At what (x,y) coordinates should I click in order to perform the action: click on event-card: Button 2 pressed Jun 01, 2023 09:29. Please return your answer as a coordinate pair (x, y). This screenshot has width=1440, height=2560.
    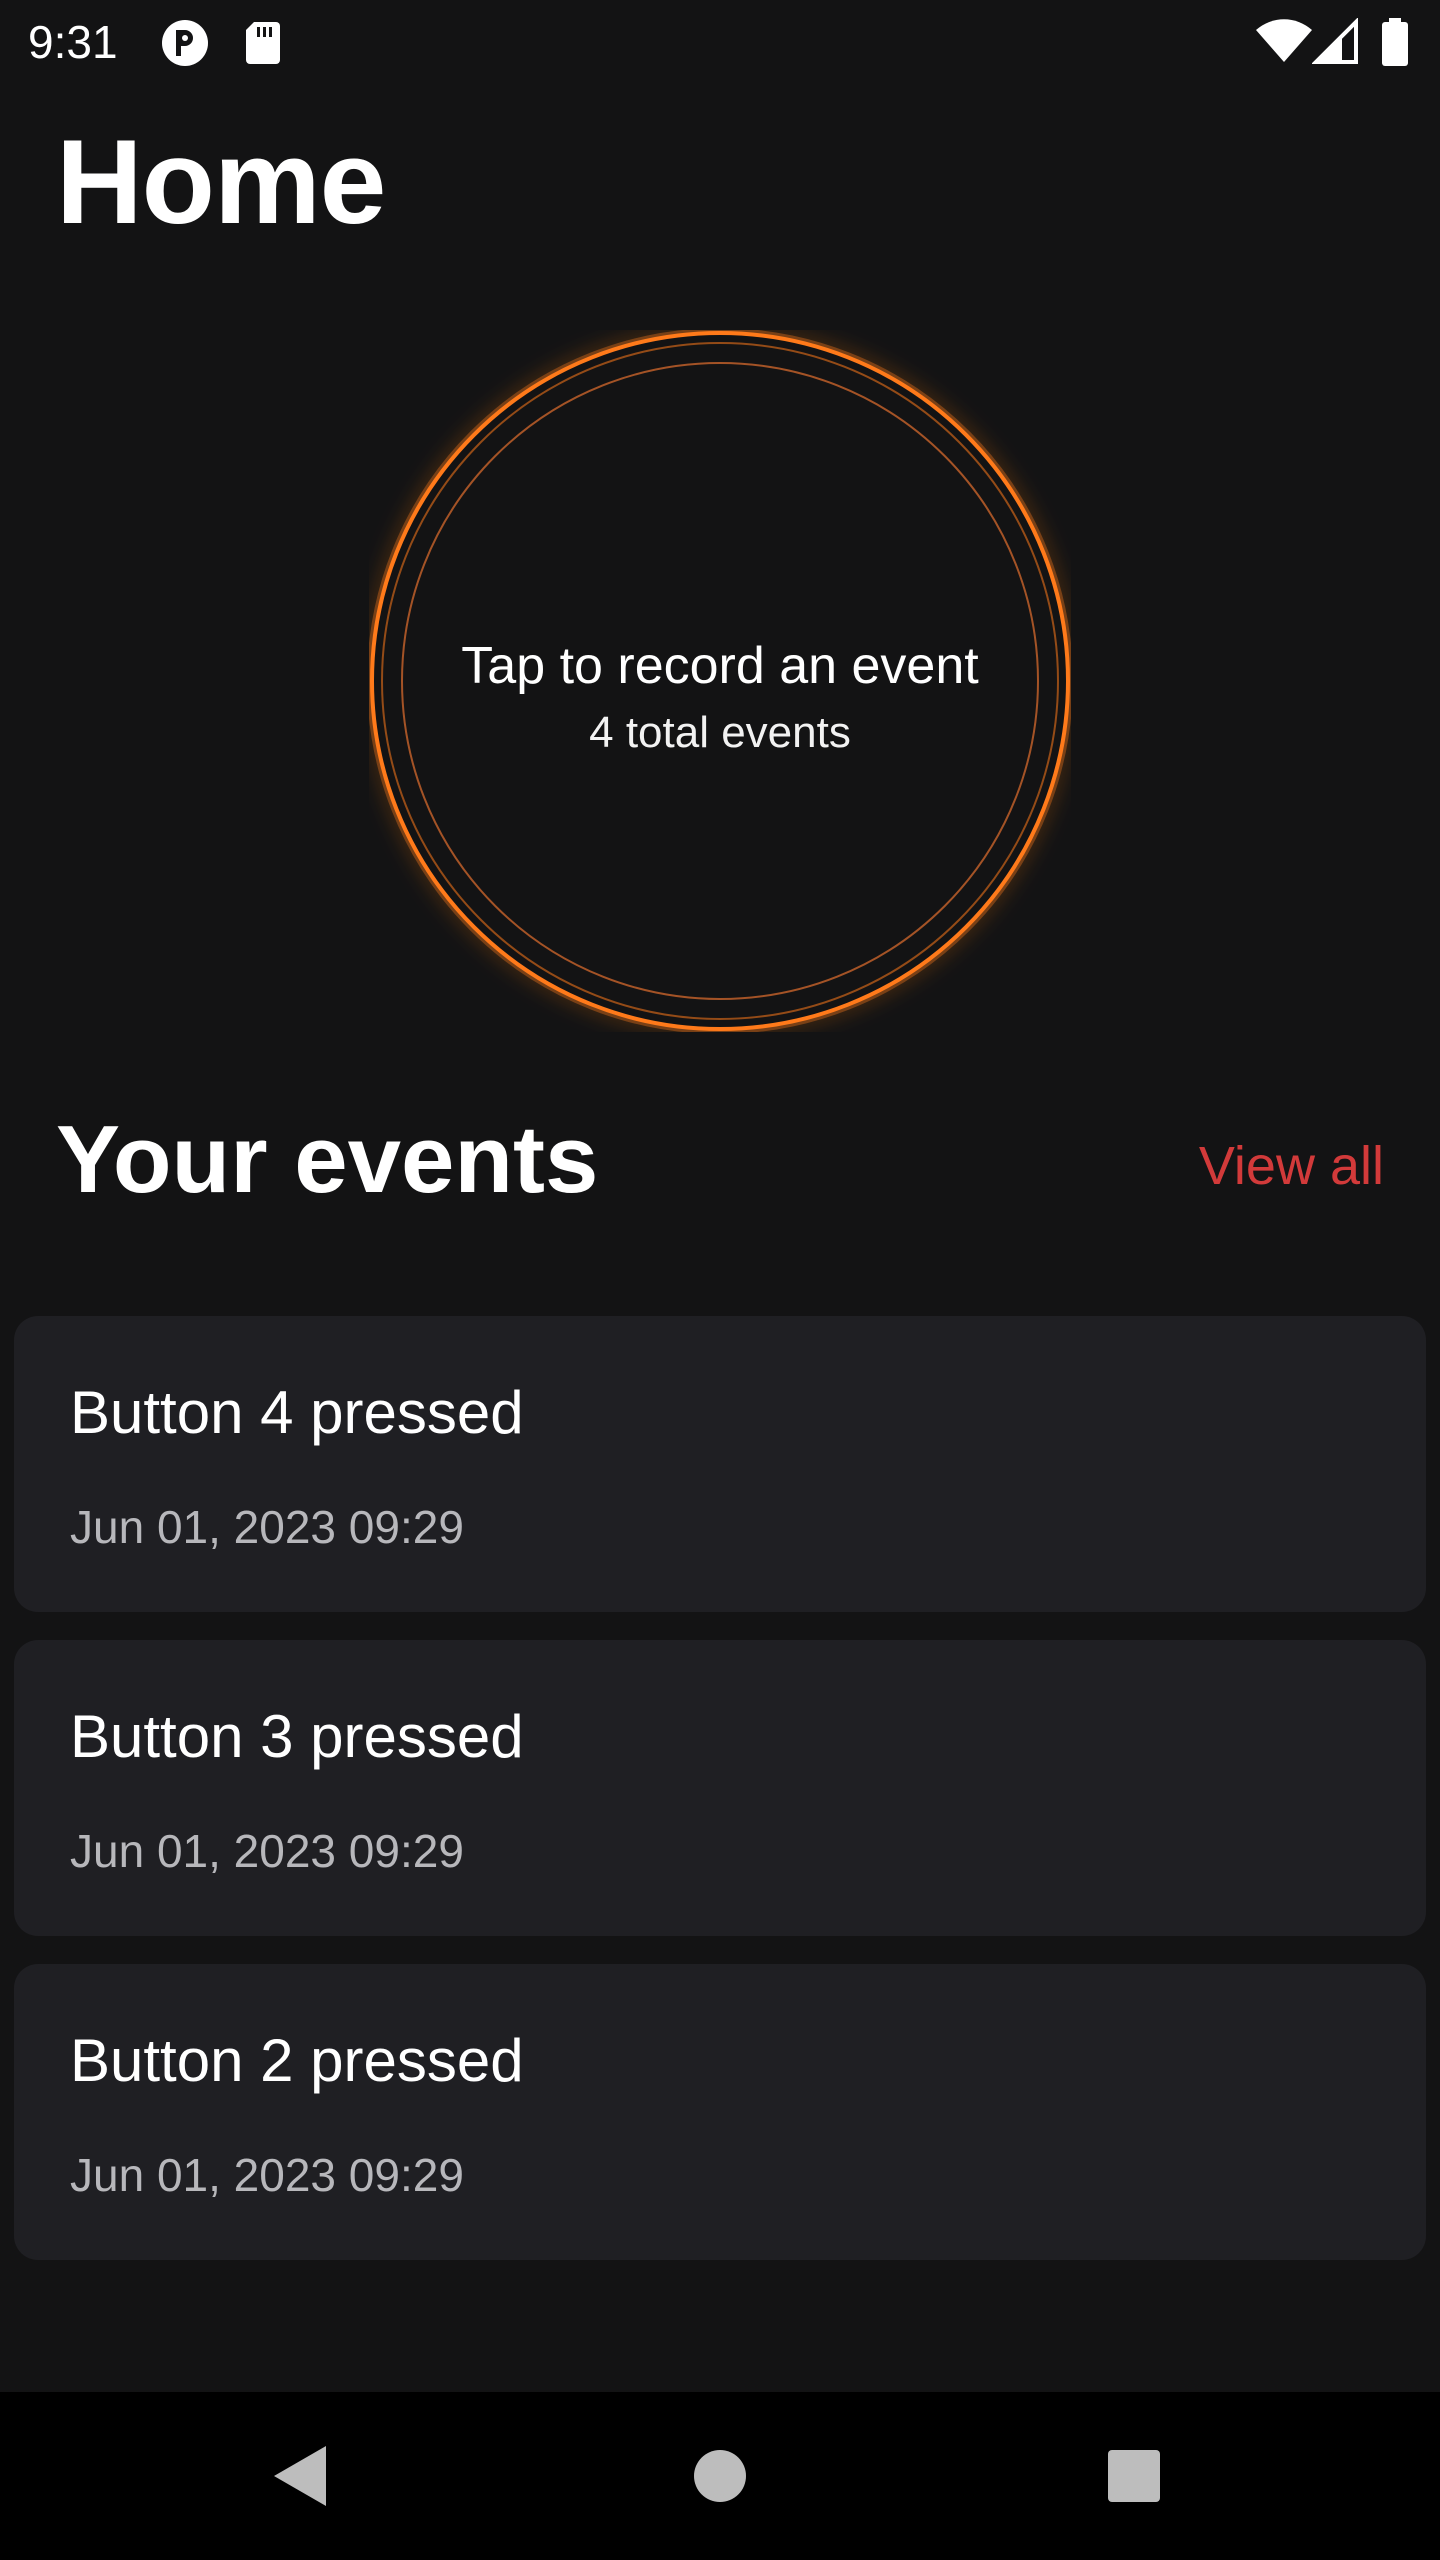
    Looking at the image, I should click on (720, 2112).